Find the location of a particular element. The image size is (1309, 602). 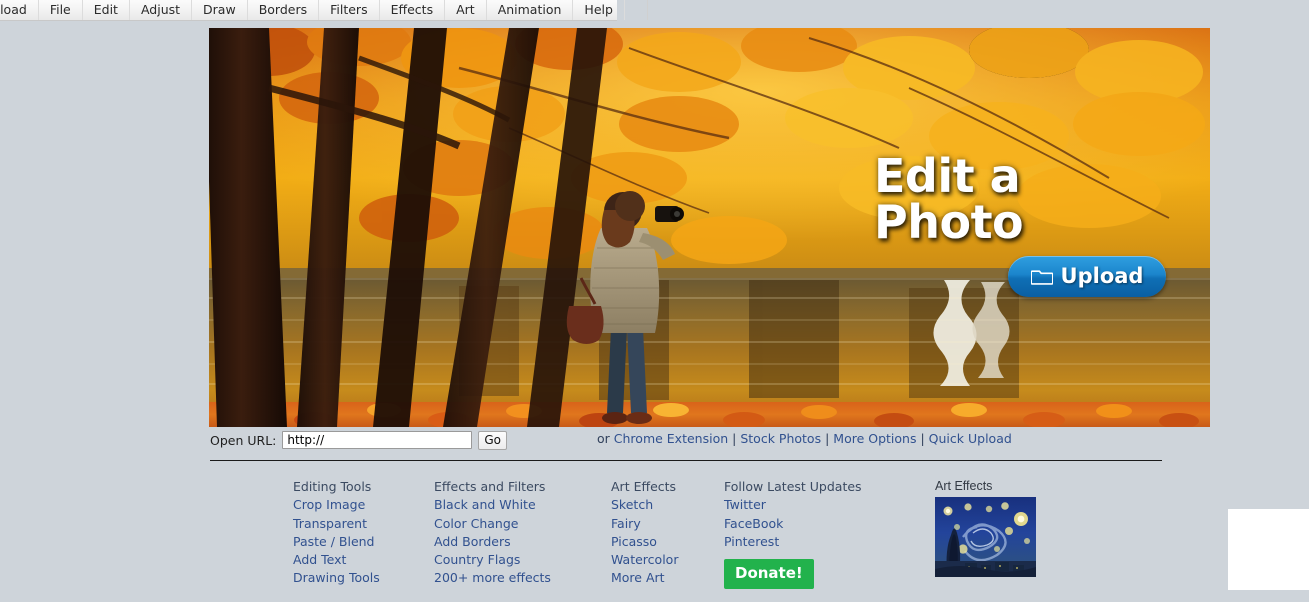

footer-link-more-effects: 200+ more effects is located at coordinates (522, 578).